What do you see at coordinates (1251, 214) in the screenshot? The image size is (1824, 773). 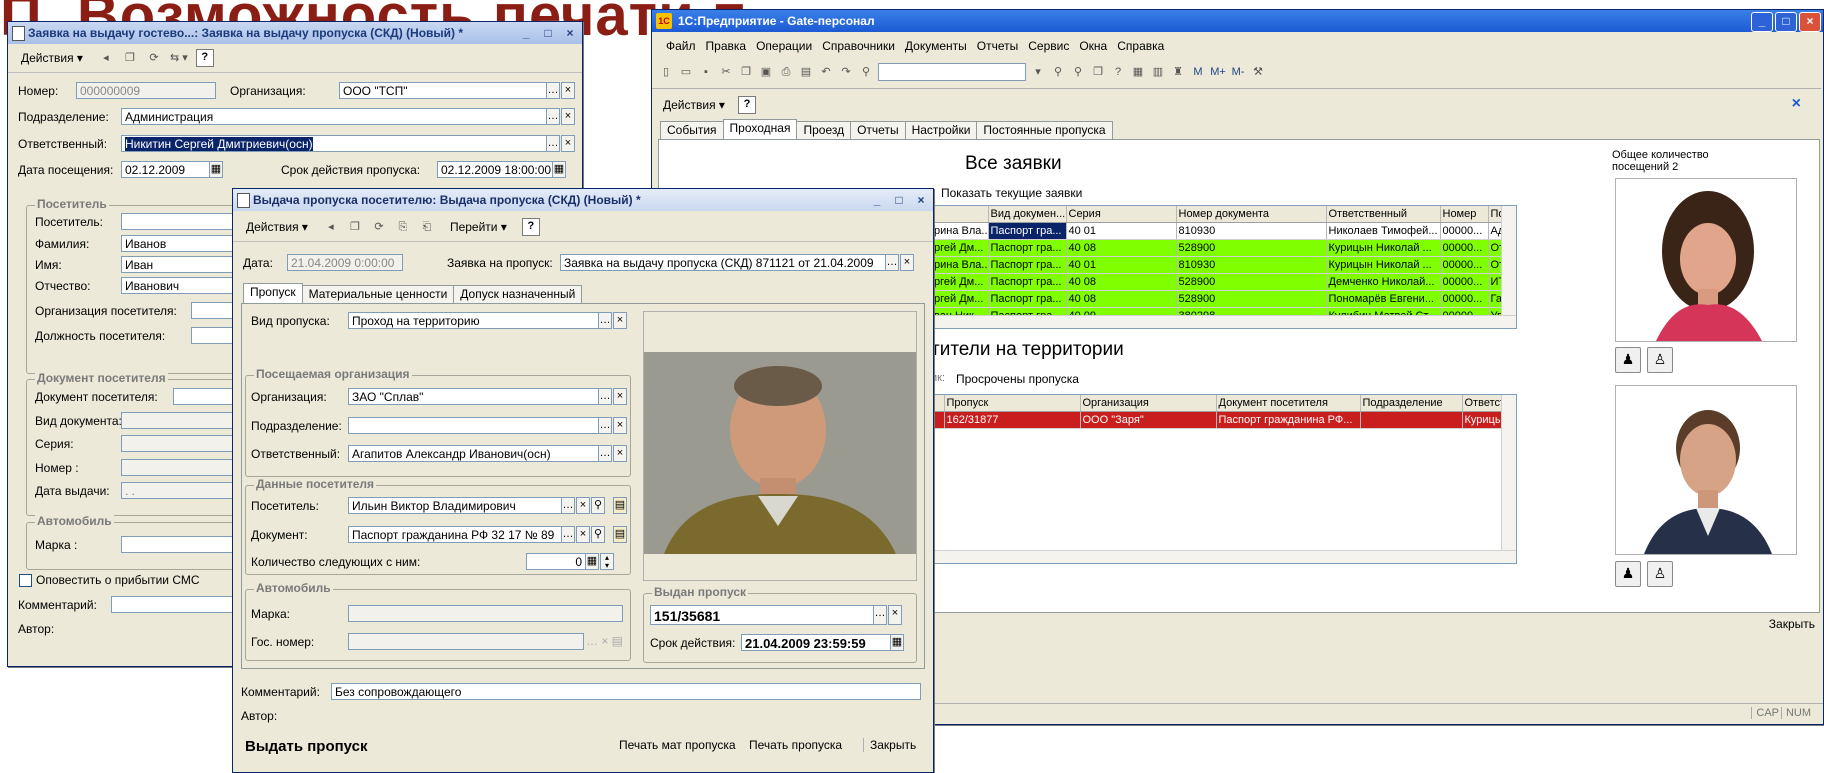 I see `column-header: Номер документа` at bounding box center [1251, 214].